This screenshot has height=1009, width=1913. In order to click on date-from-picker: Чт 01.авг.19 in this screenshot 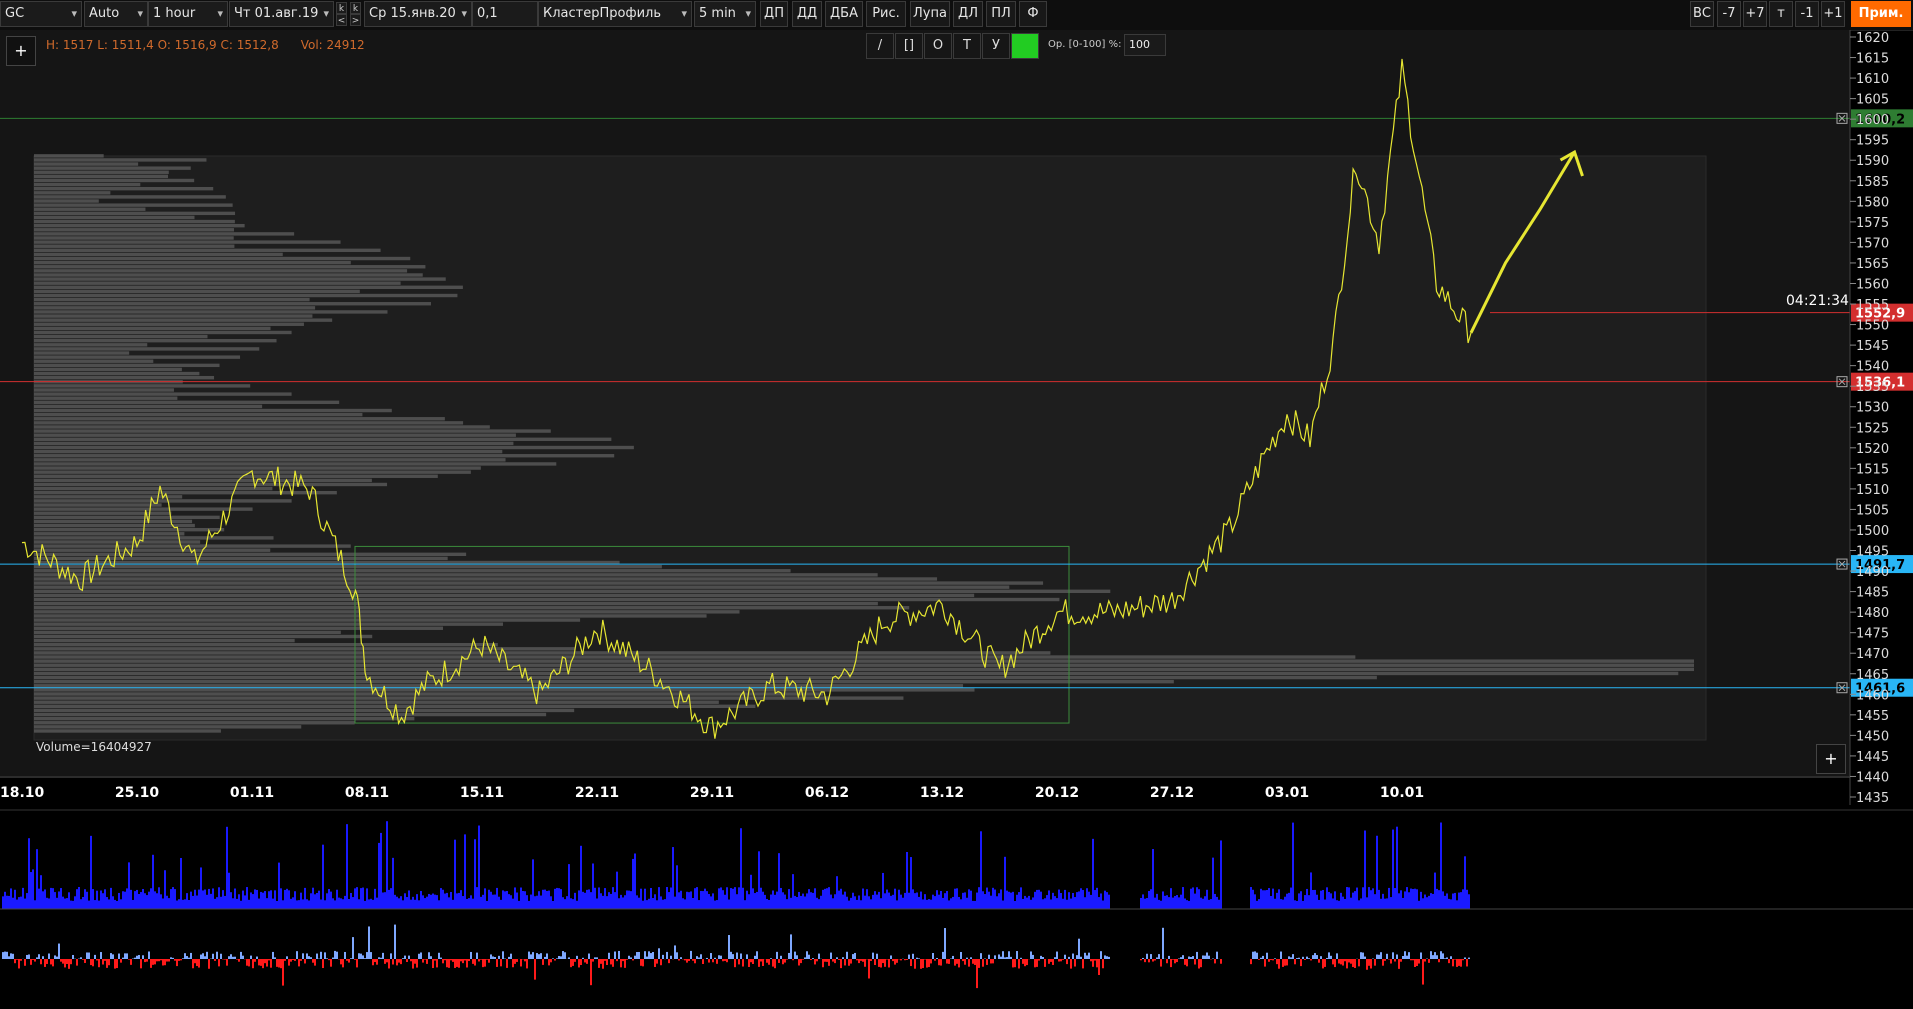, I will do `click(281, 14)`.